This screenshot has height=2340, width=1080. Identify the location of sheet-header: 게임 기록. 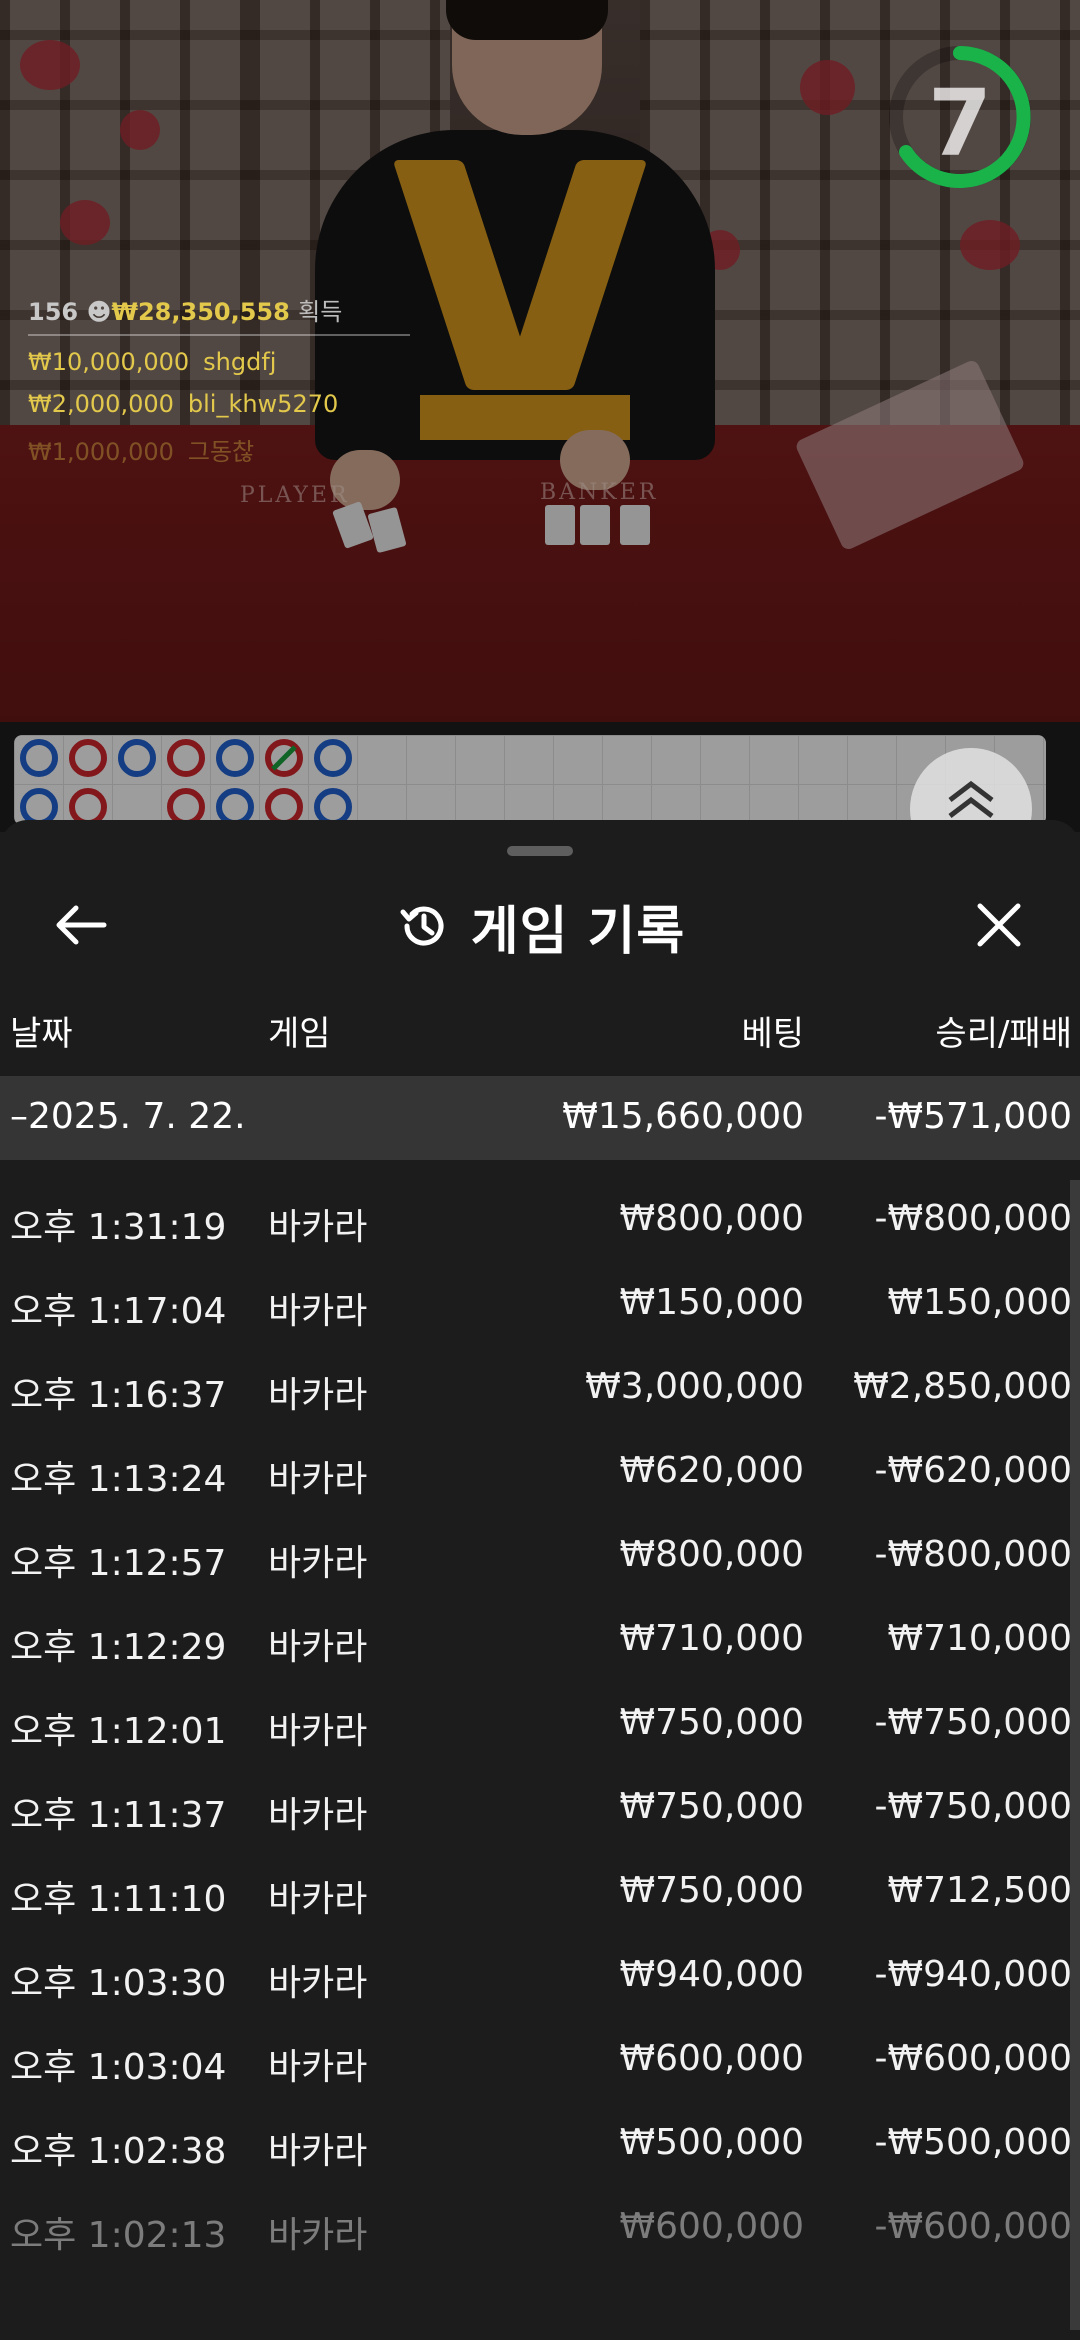
(540, 926).